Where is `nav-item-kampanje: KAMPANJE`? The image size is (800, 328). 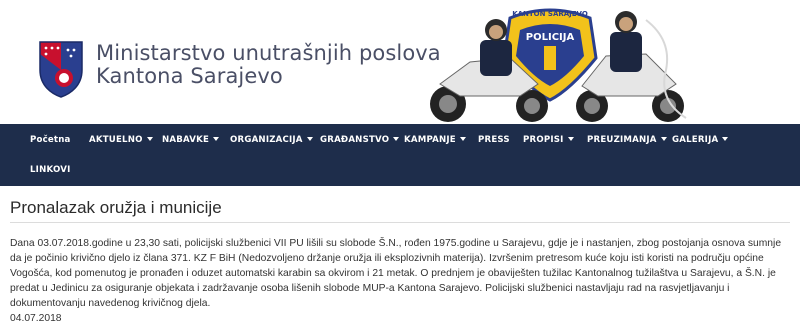
nav-item-kampanje: KAMPANJE is located at coordinates (435, 140).